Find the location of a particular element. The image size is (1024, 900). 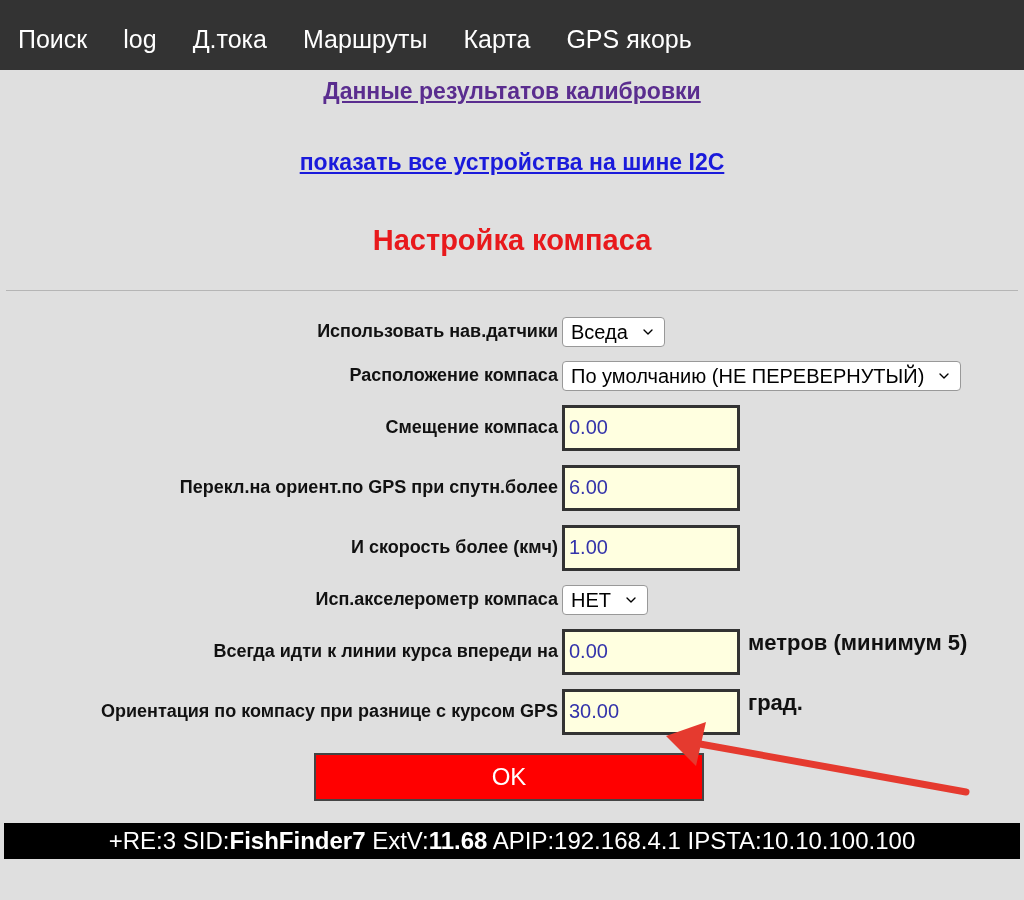

nav-link: Поиск is located at coordinates (53, 39).